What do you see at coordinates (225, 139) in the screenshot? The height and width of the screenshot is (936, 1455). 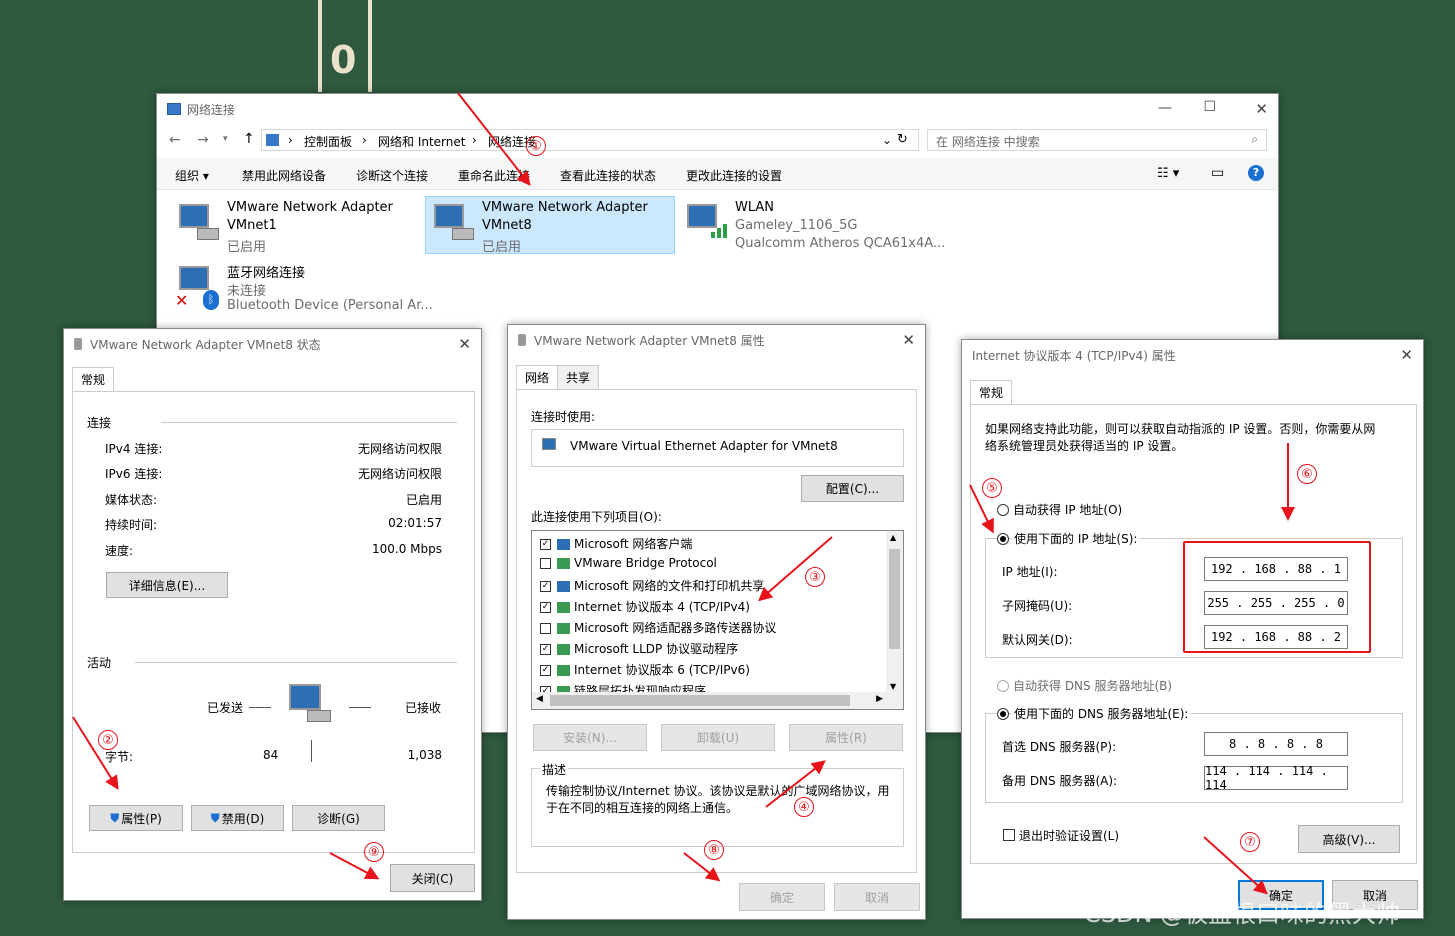 I see `nav-recent-icon: ▾` at bounding box center [225, 139].